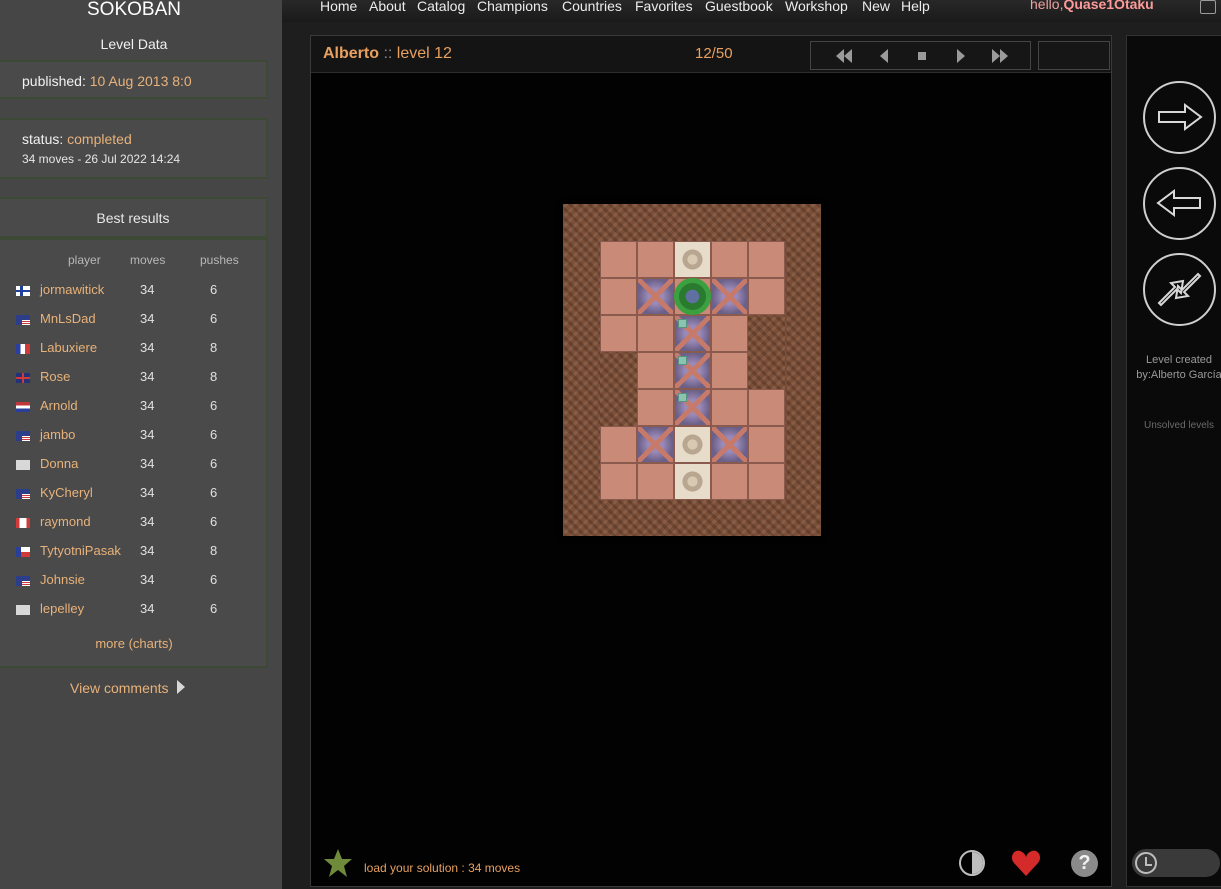 The height and width of the screenshot is (889, 1221). Describe the element at coordinates (441, 7) in the screenshot. I see `nav-catalog: Catalog` at that location.